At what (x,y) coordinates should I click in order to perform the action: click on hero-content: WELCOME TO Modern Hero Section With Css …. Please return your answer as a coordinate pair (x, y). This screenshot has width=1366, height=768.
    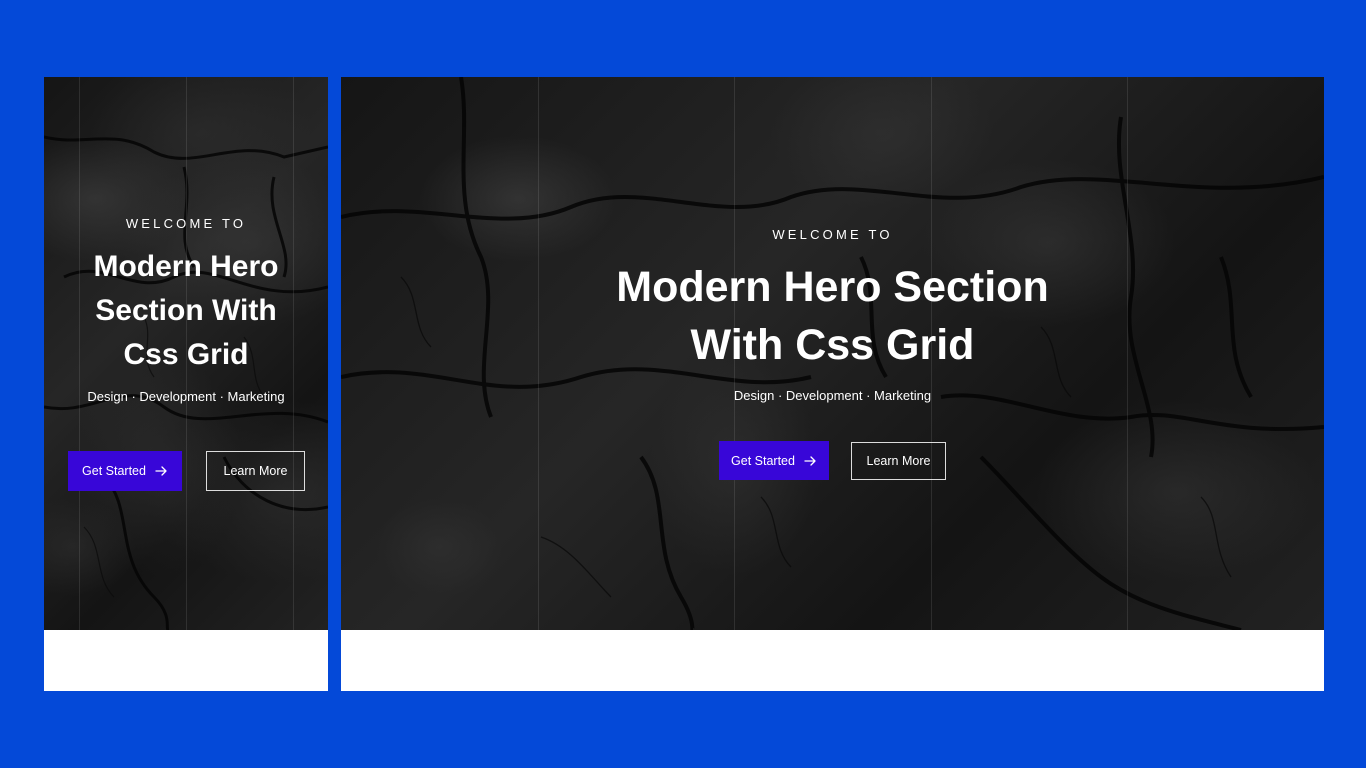
    Looking at the image, I should click on (186, 310).